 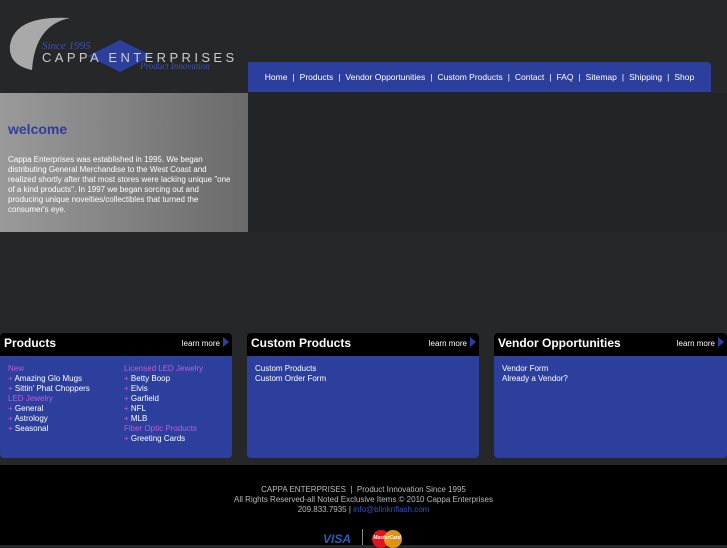 What do you see at coordinates (30, 343) in the screenshot?
I see `products-title: Products` at bounding box center [30, 343].